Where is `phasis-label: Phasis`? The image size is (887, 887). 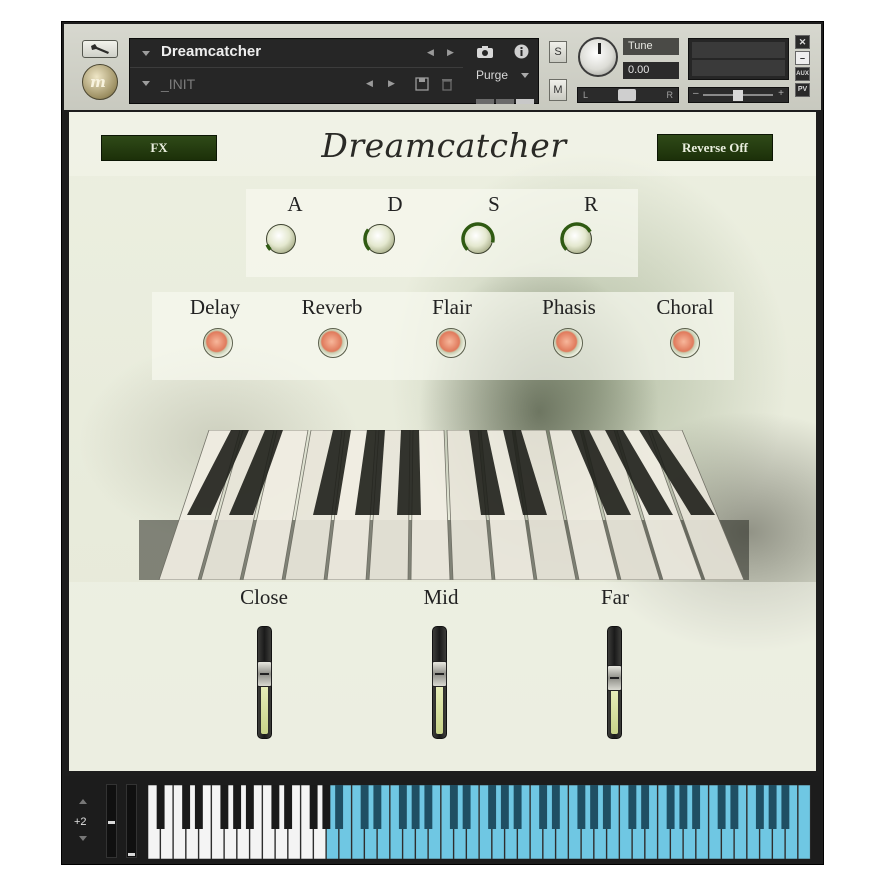 phasis-label: Phasis is located at coordinates (569, 307).